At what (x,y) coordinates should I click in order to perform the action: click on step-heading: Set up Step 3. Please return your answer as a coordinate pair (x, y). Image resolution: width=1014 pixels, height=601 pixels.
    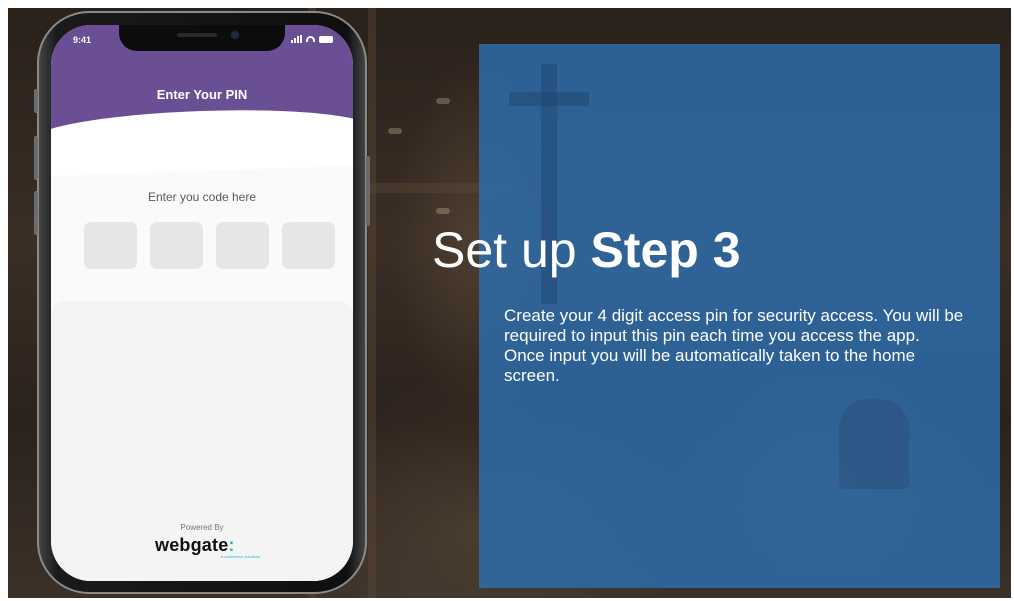
    Looking at the image, I should click on (586, 250).